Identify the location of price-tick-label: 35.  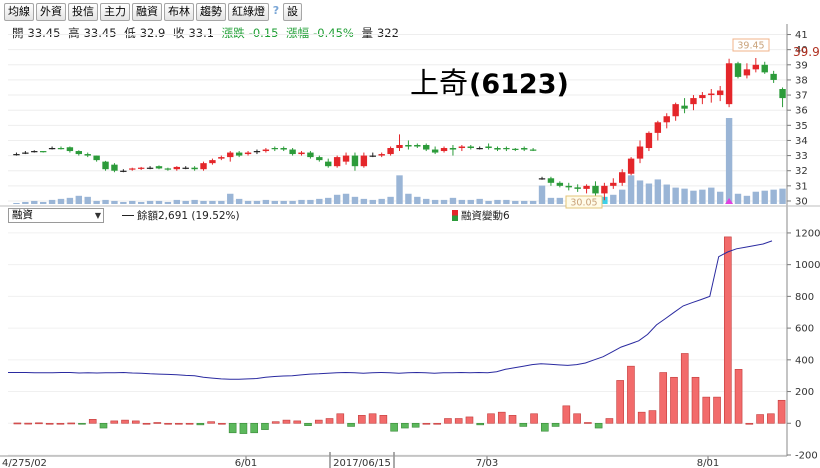
(801, 126).